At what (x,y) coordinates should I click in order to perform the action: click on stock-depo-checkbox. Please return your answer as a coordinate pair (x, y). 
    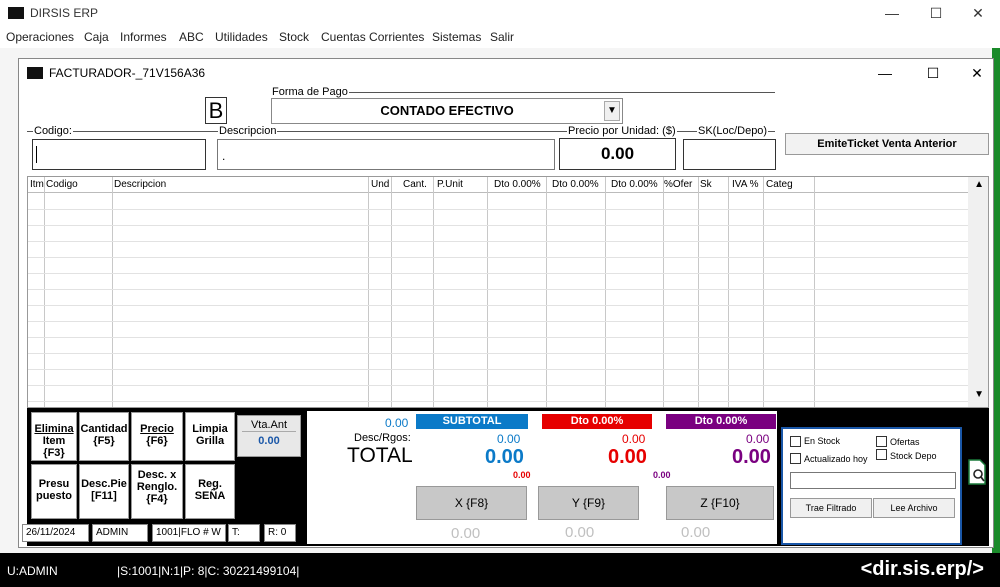
    Looking at the image, I should click on (881, 454).